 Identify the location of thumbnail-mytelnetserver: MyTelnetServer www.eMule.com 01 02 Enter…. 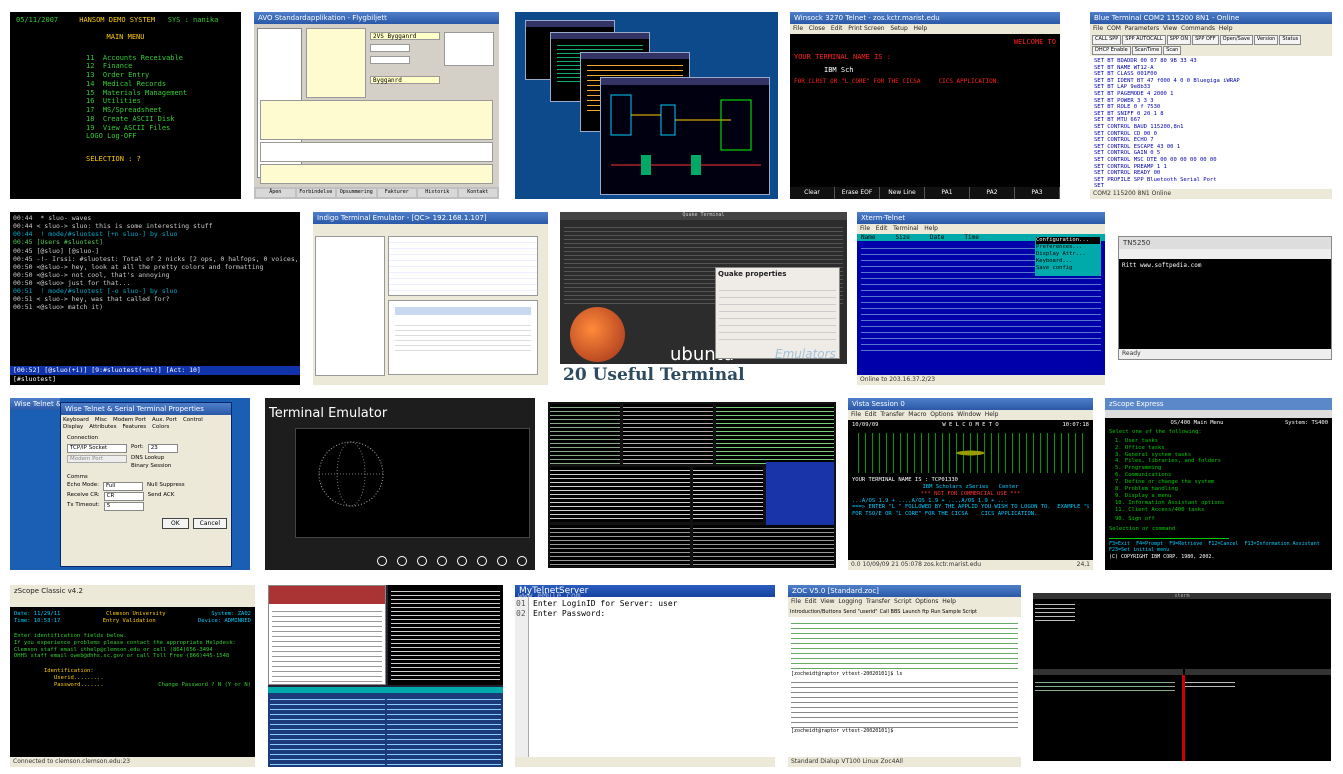
(645, 676).